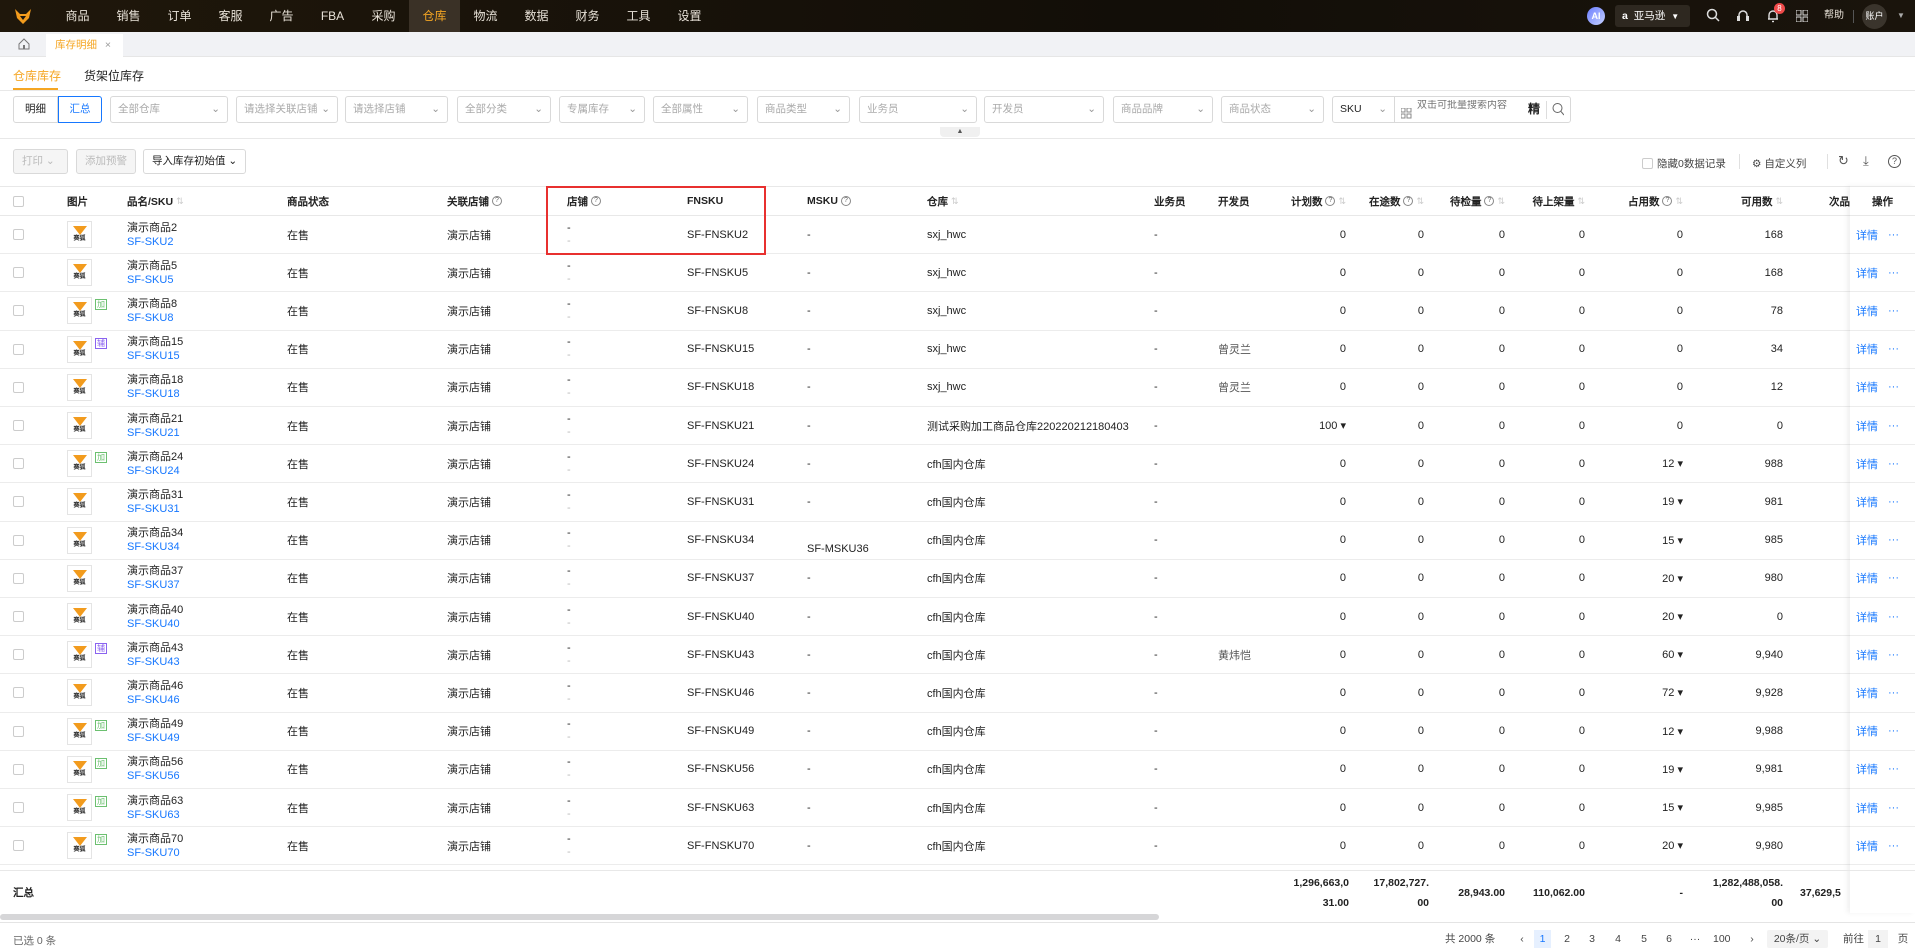  Describe the element at coordinates (287, 109) in the screenshot. I see `filter-select: 请选择关联店铺 ⌄` at that location.